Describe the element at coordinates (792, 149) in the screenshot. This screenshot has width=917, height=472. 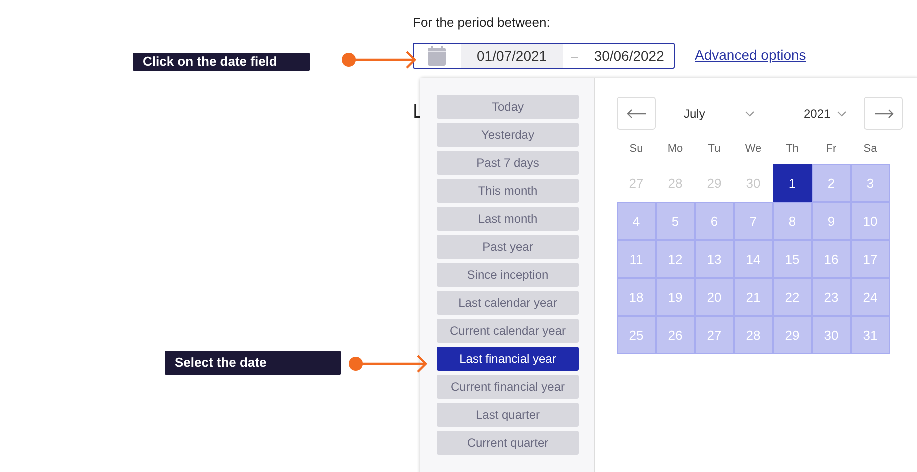
I see `weekday-label: Th` at that location.